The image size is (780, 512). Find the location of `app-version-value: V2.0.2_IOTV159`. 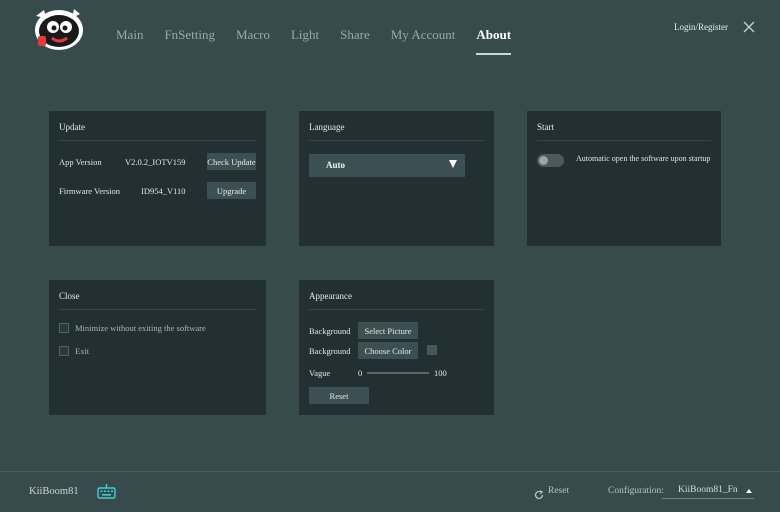

app-version-value: V2.0.2_IOTV159 is located at coordinates (155, 162).